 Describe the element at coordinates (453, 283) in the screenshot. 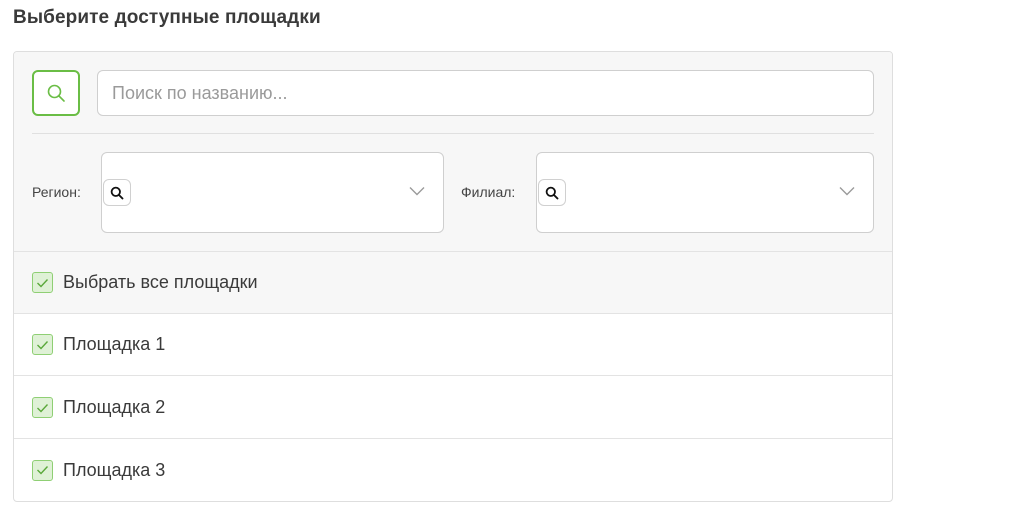

I see `select-all-row: Выбрать все площадки` at that location.